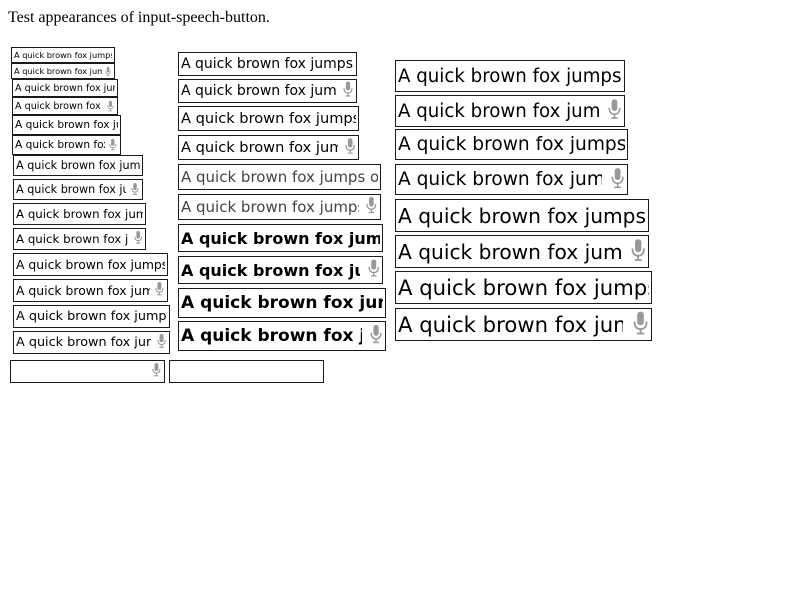 The width and height of the screenshot is (800, 600). I want to click on speech-input-field, so click(87, 371).